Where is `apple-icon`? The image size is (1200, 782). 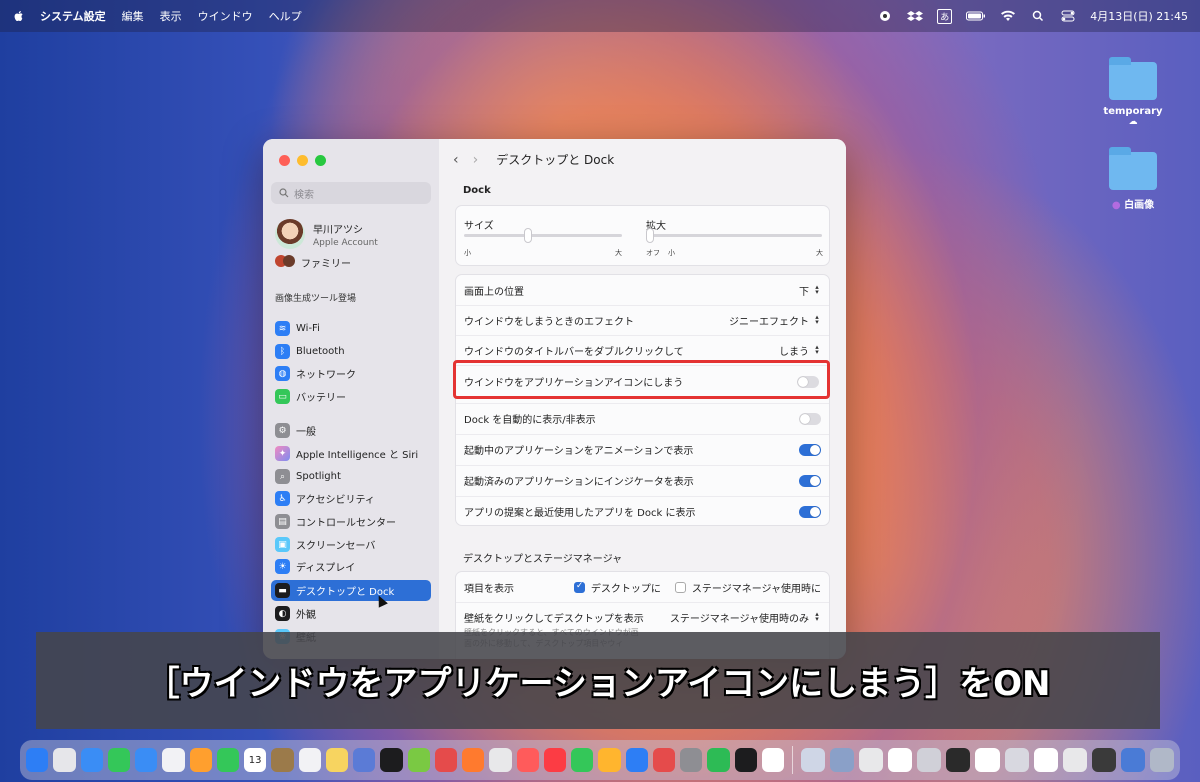
apple-icon is located at coordinates (19, 16).